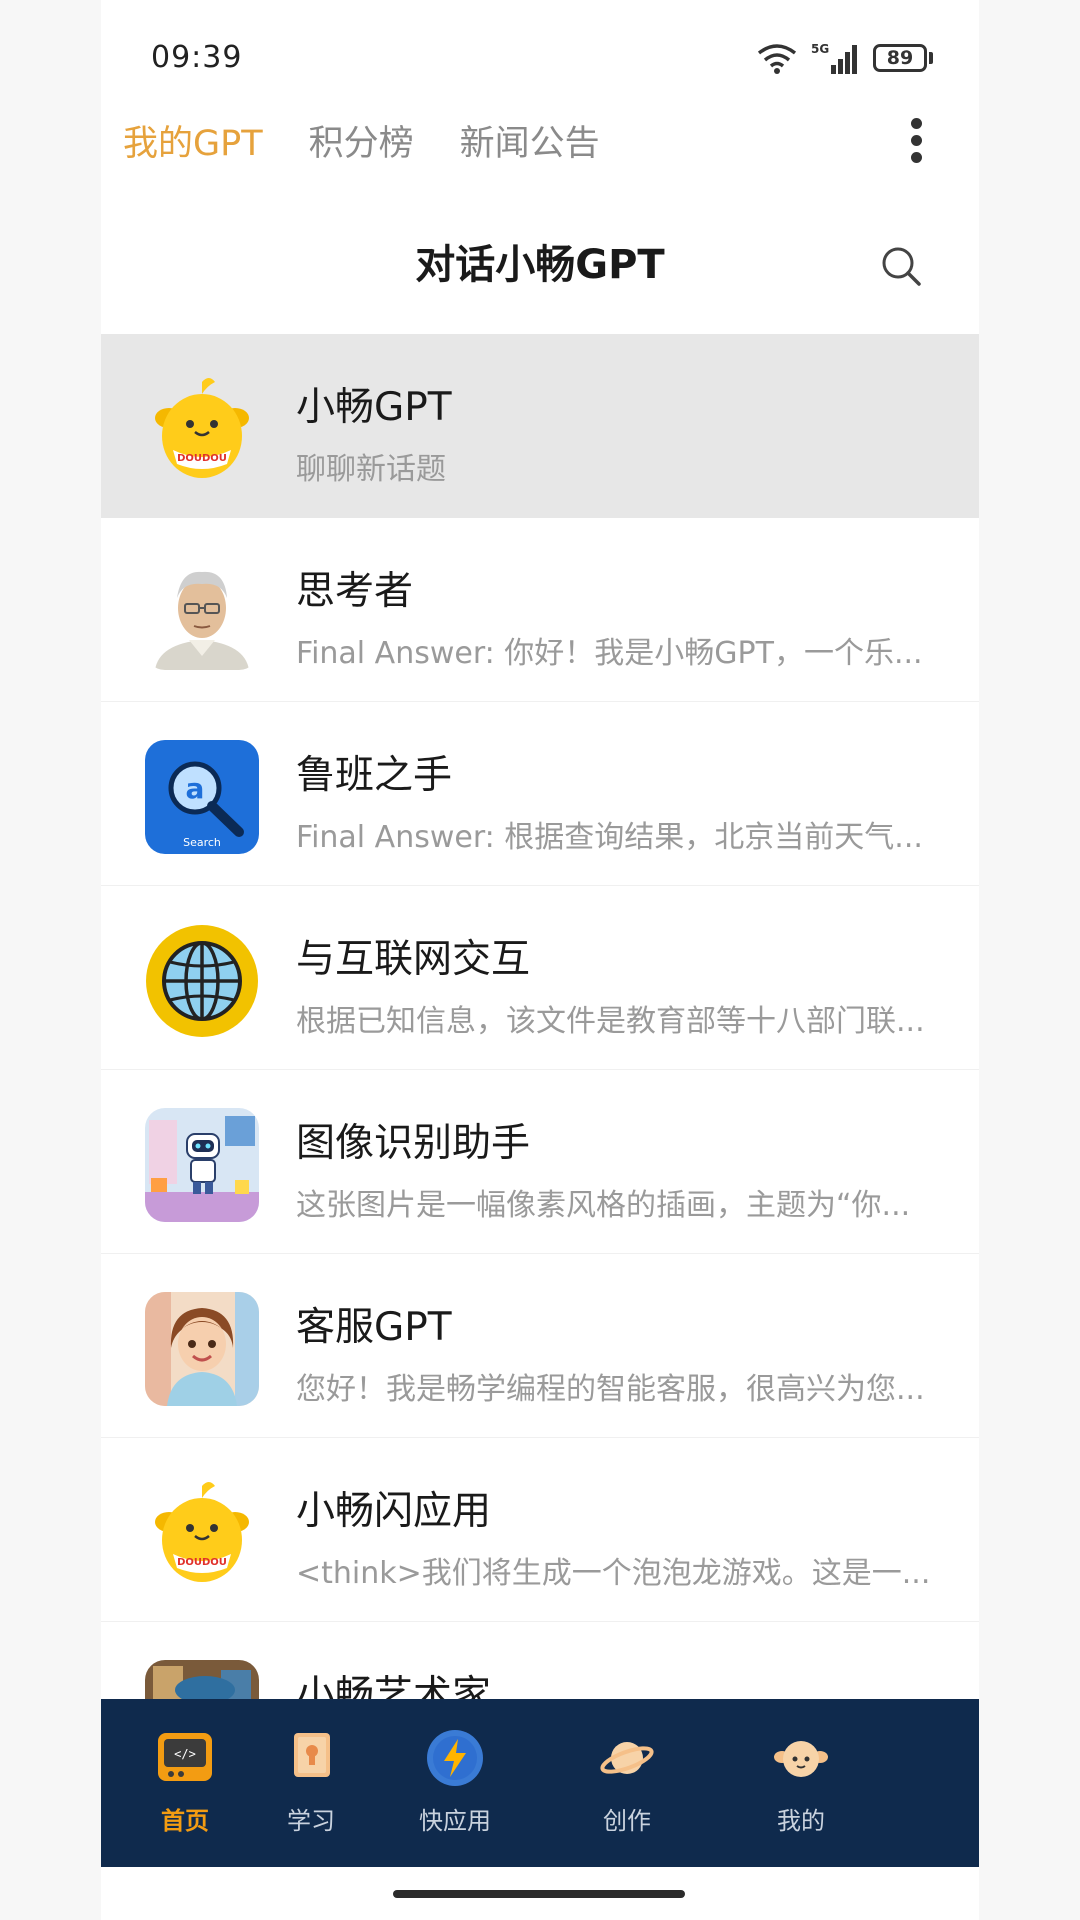 This screenshot has width=1080, height=1920. Describe the element at coordinates (185, 1782) in the screenshot. I see `nav-home: </> 首页` at that location.